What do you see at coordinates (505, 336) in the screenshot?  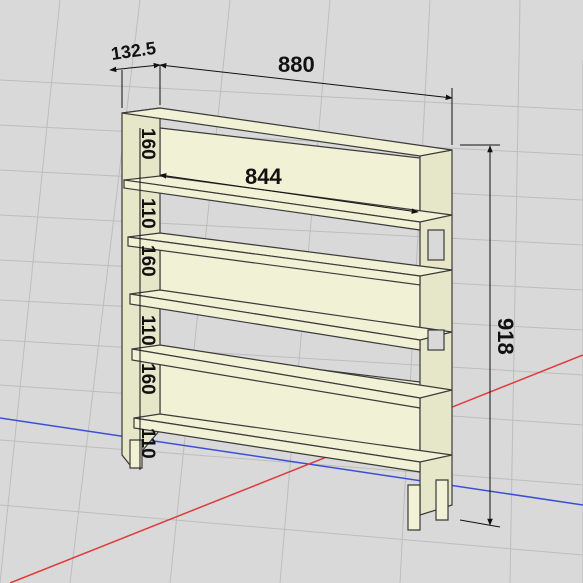 I see `height-dimension-label: 918` at bounding box center [505, 336].